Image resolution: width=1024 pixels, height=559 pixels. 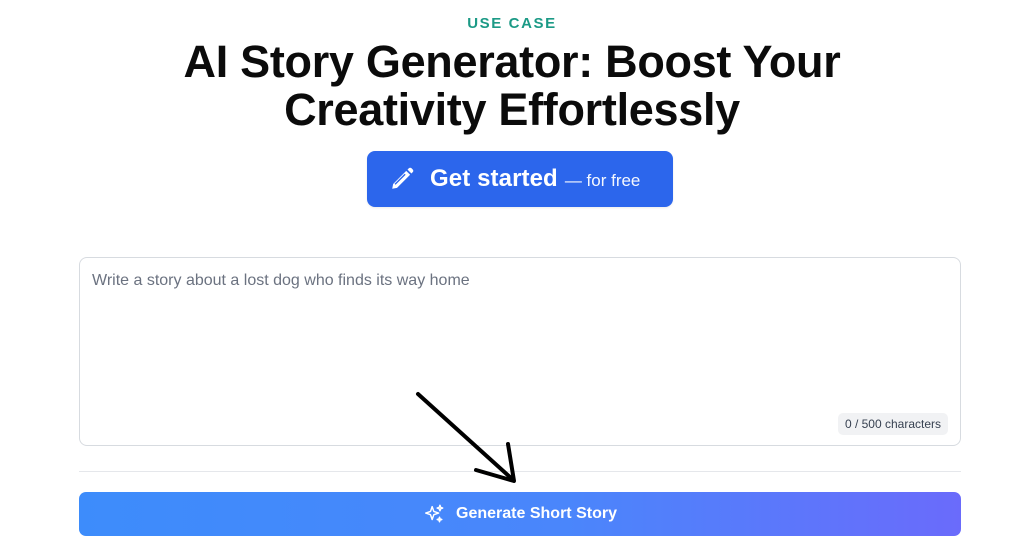 I want to click on get-started-button: Get started — for free, so click(x=520, y=179).